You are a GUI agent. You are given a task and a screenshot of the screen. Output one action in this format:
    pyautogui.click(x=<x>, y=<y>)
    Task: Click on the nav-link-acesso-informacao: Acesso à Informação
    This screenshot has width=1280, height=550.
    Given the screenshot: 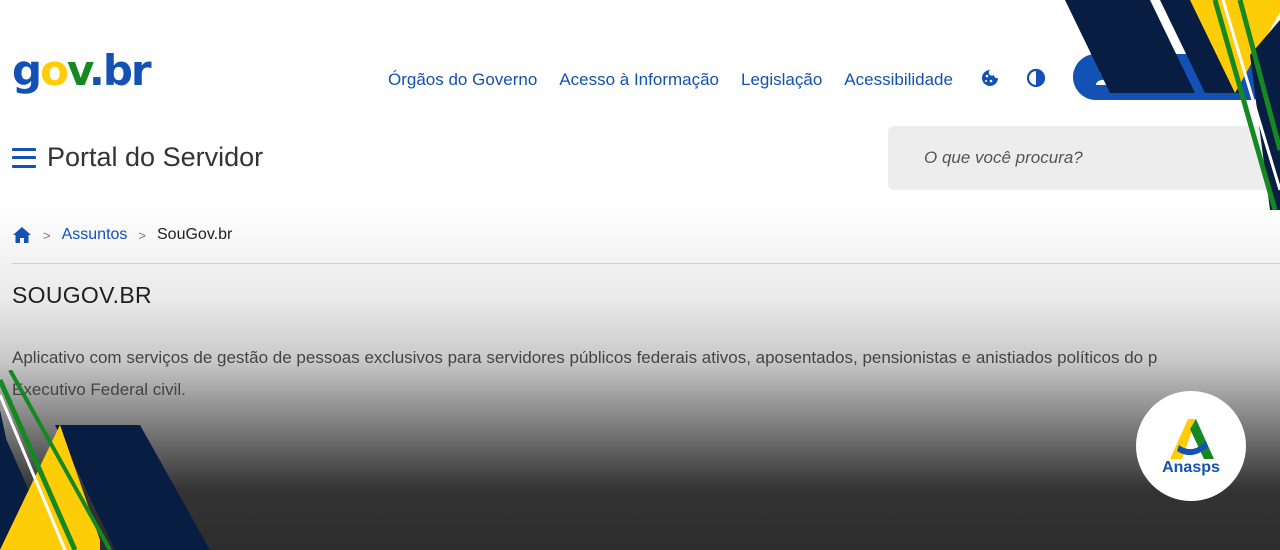 What is the action you would take?
    pyautogui.click(x=639, y=80)
    